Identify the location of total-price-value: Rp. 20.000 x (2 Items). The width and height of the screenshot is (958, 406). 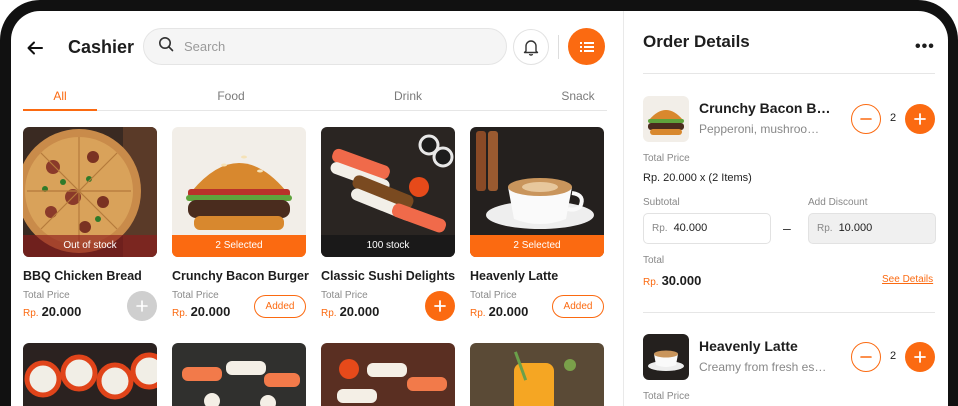
(697, 178).